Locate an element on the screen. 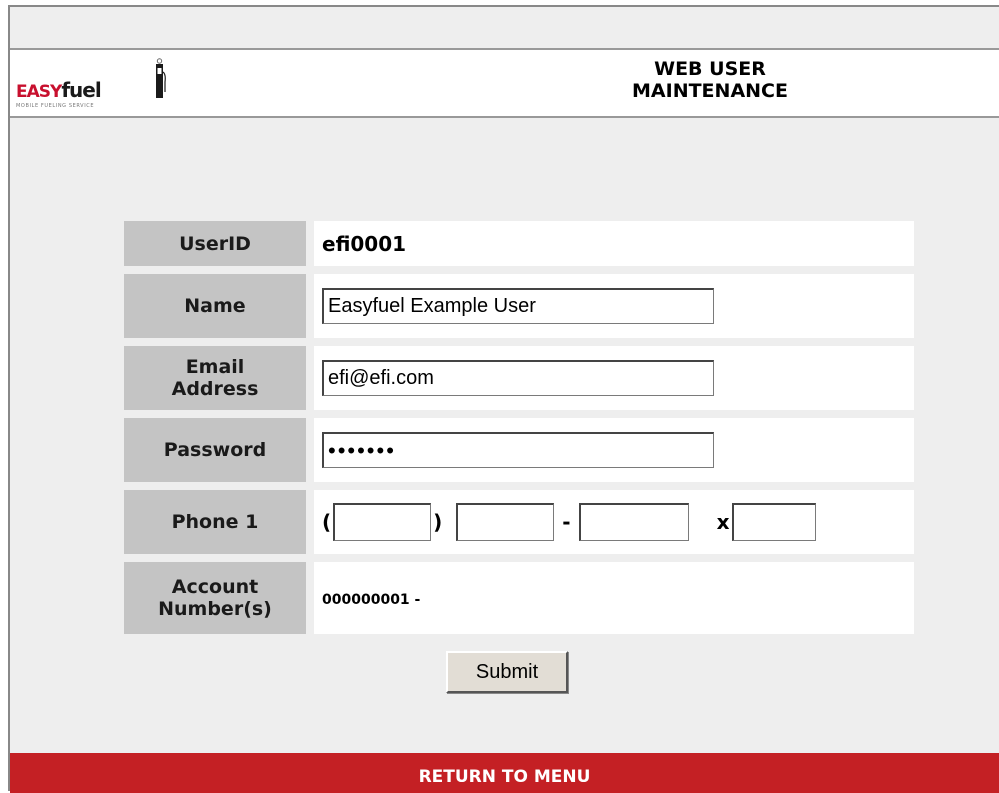 The width and height of the screenshot is (999, 793). name-cell is located at coordinates (614, 306).